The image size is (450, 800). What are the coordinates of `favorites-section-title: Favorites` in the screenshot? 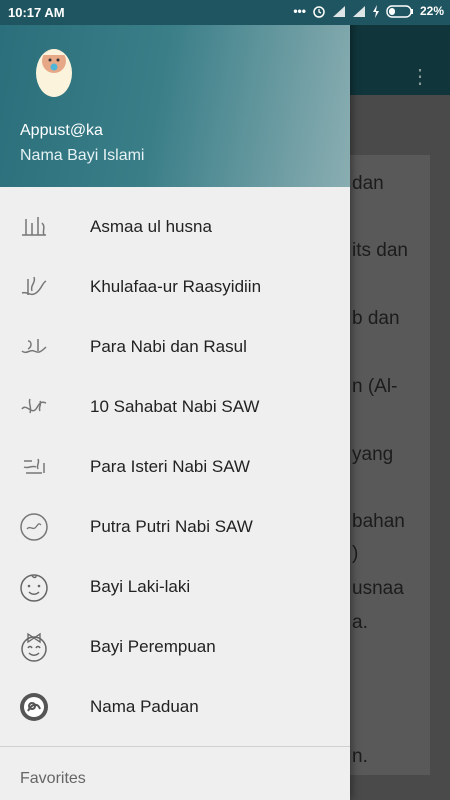 It's located at (53, 778).